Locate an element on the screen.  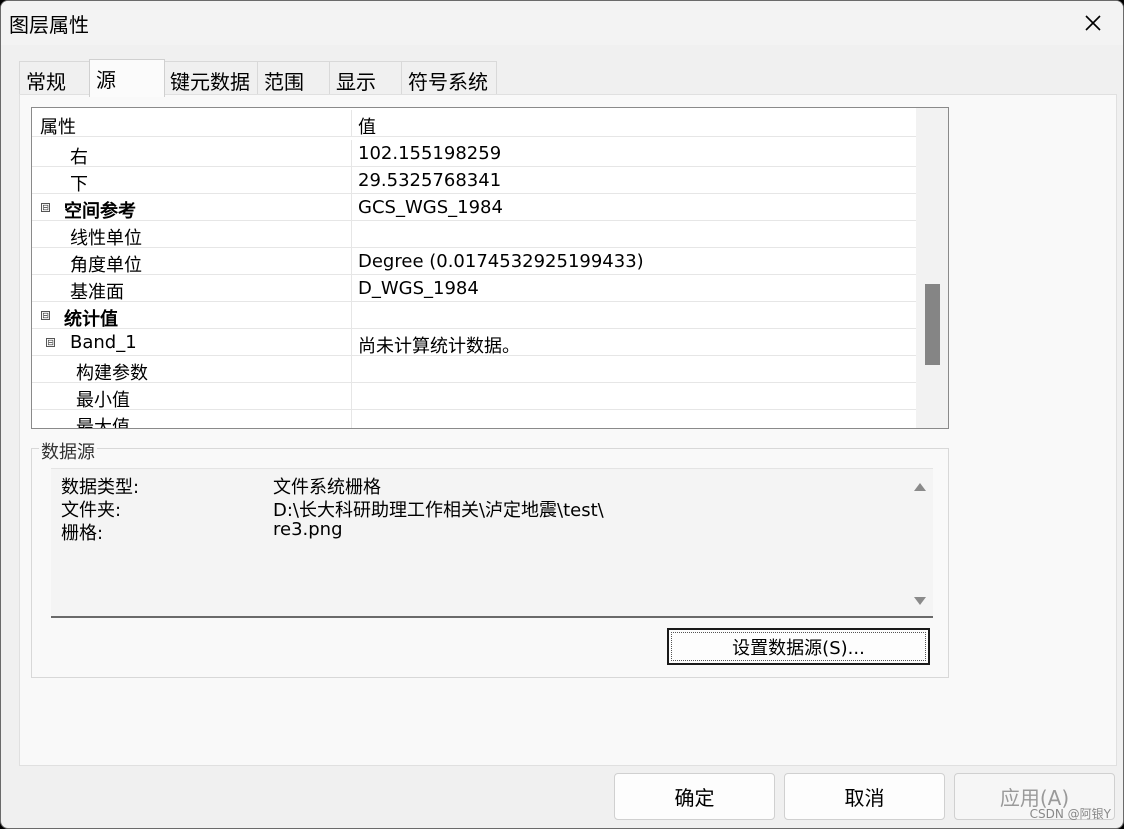
grid-row: 线性单位 is located at coordinates (474, 235).